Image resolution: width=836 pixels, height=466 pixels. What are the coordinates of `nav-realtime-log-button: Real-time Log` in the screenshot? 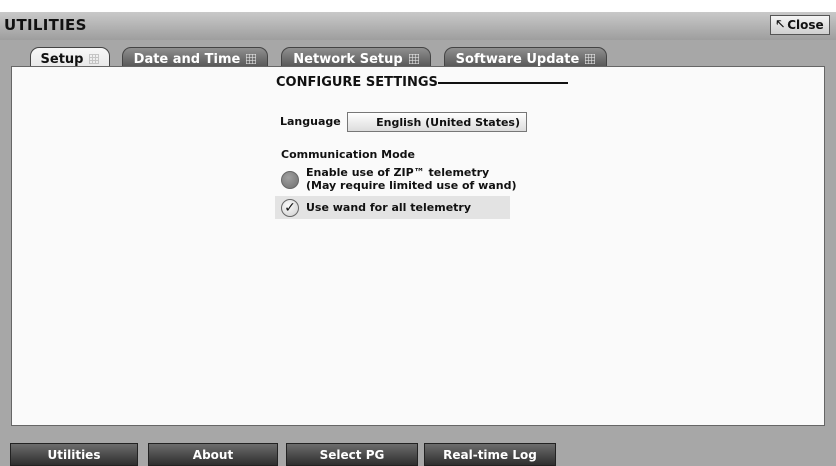 It's located at (490, 454).